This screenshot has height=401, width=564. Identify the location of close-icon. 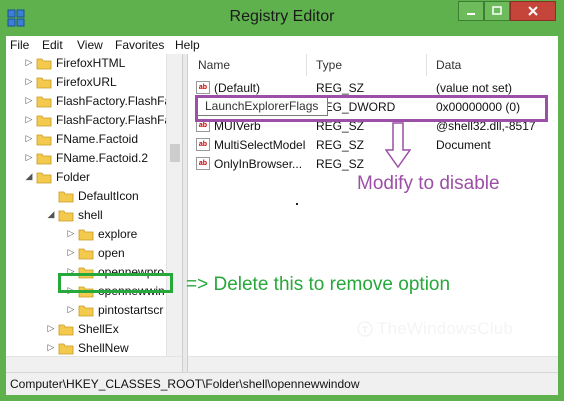
(533, 11).